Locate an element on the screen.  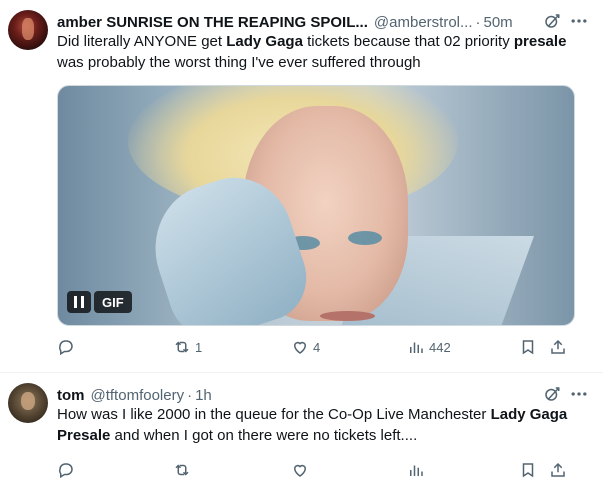
tweet-actions: 1 4 442 is located at coordinates (323, 347).